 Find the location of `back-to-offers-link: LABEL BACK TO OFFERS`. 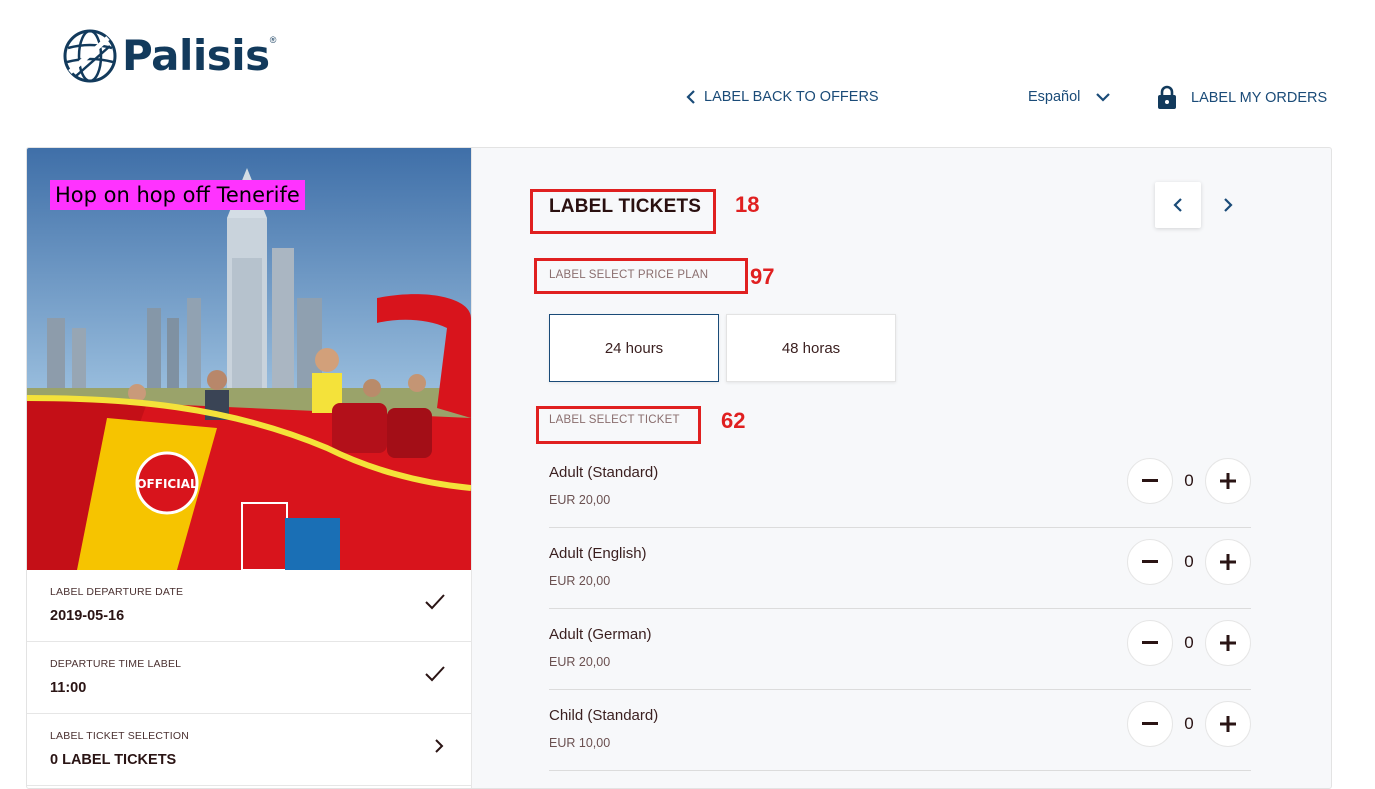

back-to-offers-link: LABEL BACK TO OFFERS is located at coordinates (782, 97).